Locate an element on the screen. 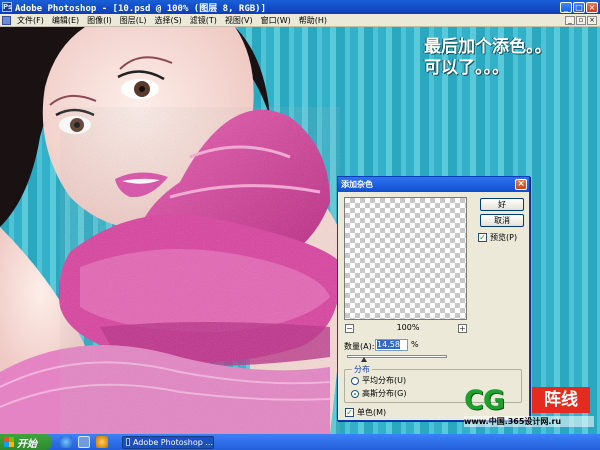 The width and height of the screenshot is (600, 450). cancel-button: 取消 is located at coordinates (502, 220).